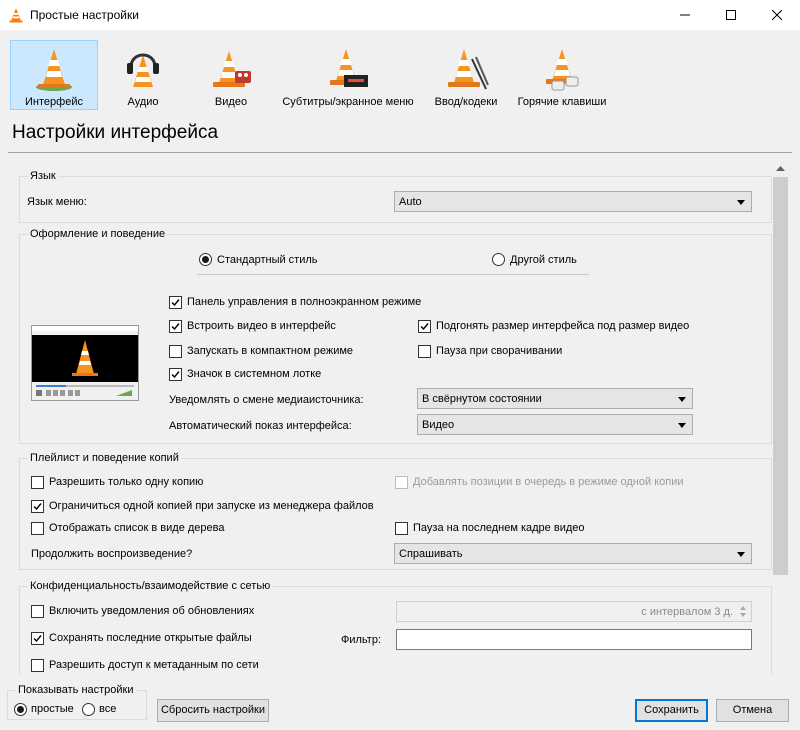  I want to click on vlc-subtitles-icon, so click(349, 68).